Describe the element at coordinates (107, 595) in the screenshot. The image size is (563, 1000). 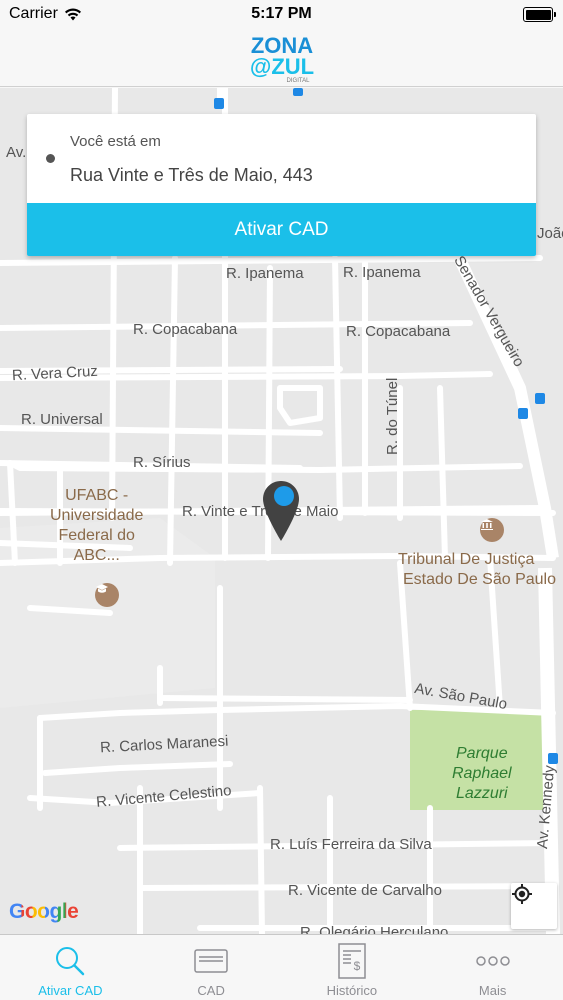
I see `graduation-cap-icon` at that location.